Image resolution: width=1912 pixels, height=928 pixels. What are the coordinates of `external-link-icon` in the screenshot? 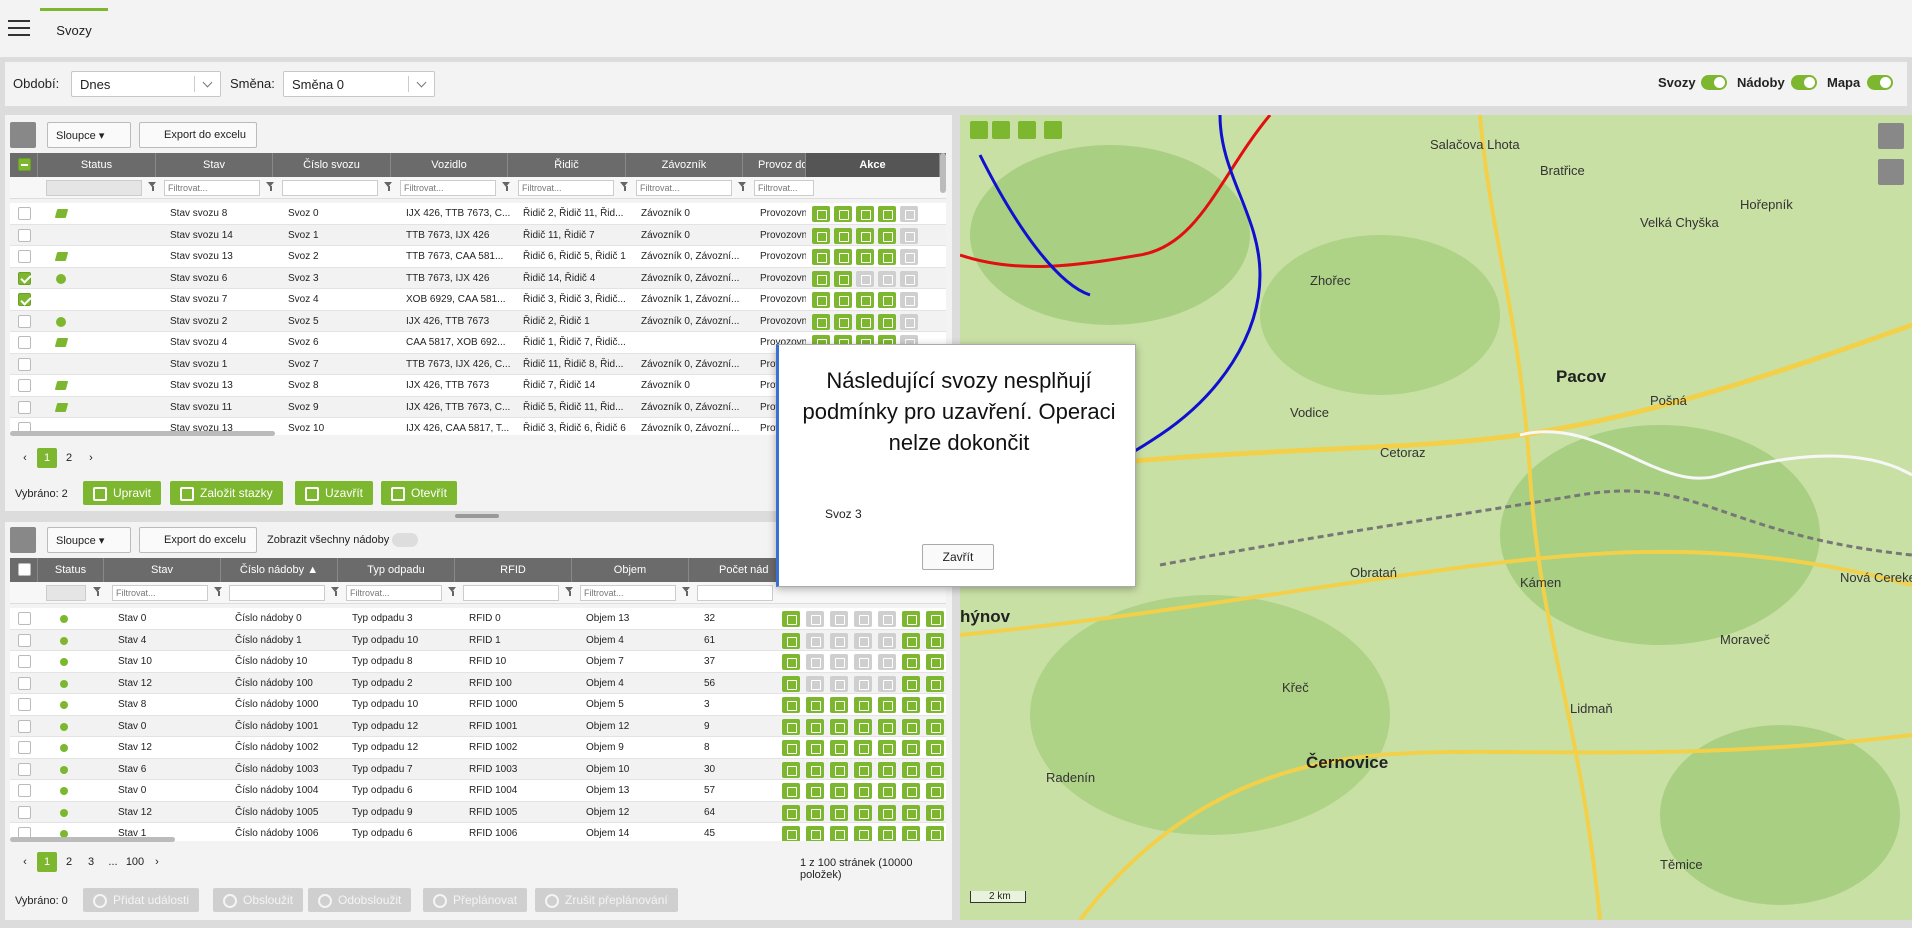 It's located at (1027, 130).